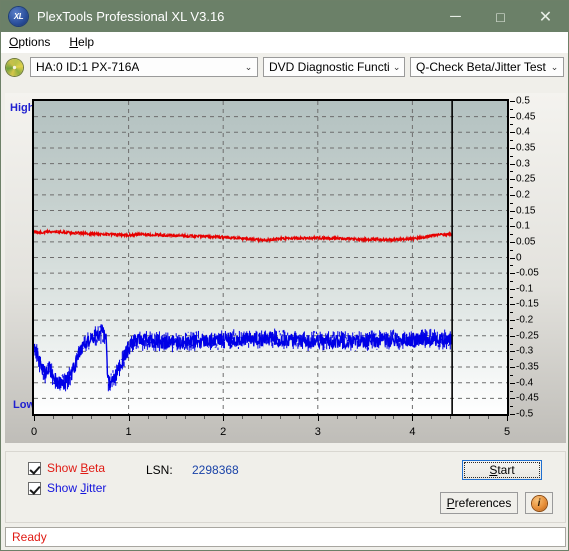 Image resolution: width=569 pixels, height=551 pixels. What do you see at coordinates (523, 101) in the screenshot?
I see `y-tick-label: 0.5` at bounding box center [523, 101].